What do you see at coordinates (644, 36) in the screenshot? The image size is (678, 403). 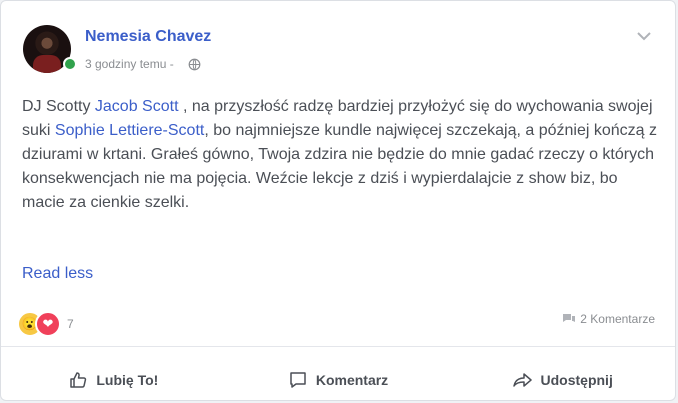 I see `chevron-down-icon` at bounding box center [644, 36].